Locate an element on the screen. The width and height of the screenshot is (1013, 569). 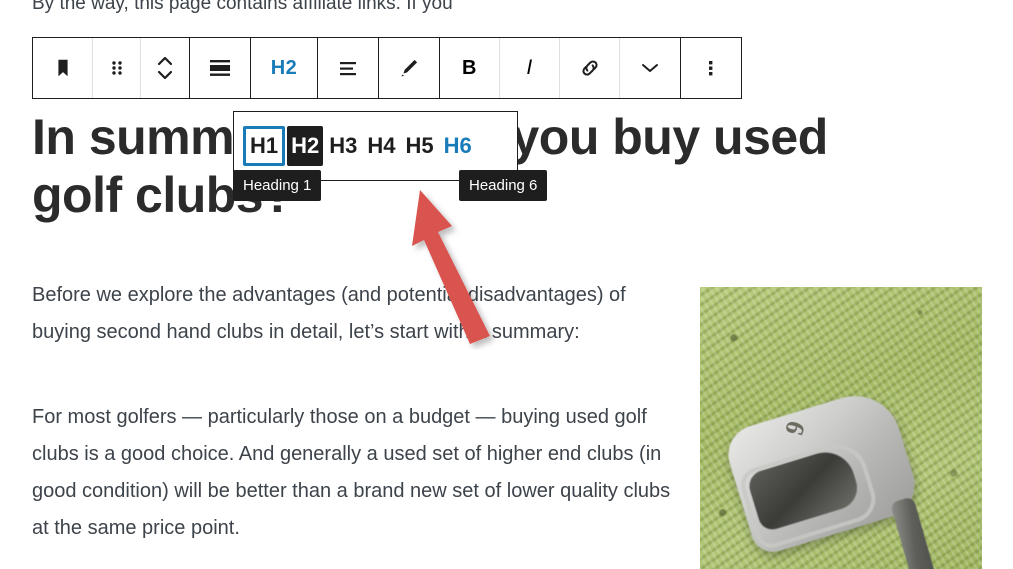
highlight-button is located at coordinates (409, 68).